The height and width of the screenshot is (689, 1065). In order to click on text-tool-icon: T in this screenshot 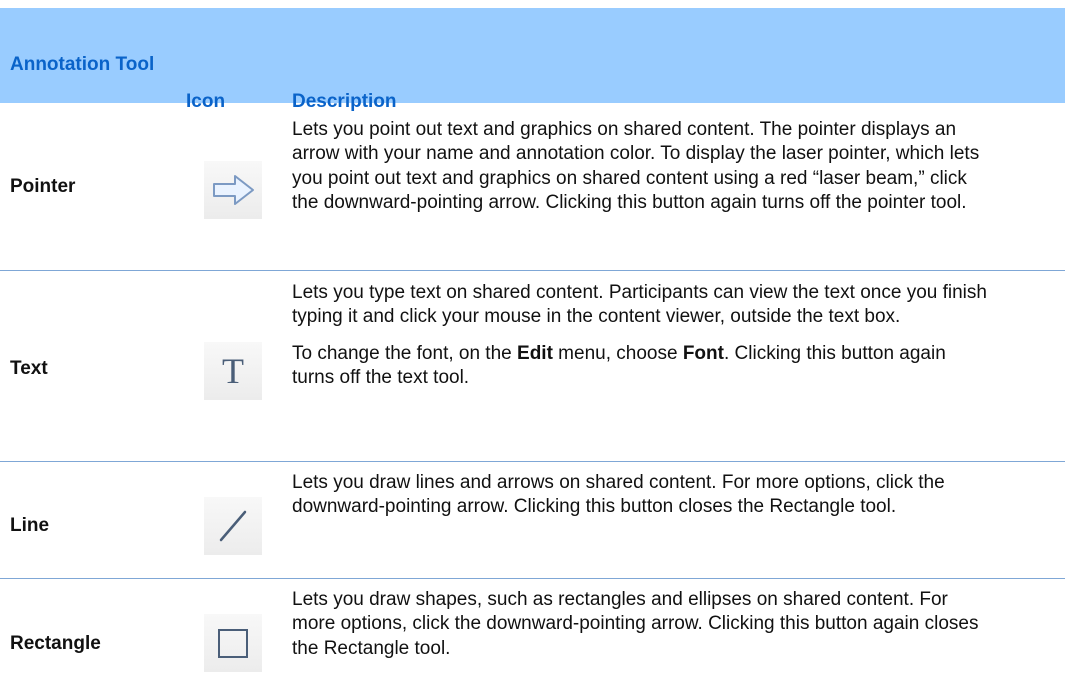, I will do `click(233, 371)`.